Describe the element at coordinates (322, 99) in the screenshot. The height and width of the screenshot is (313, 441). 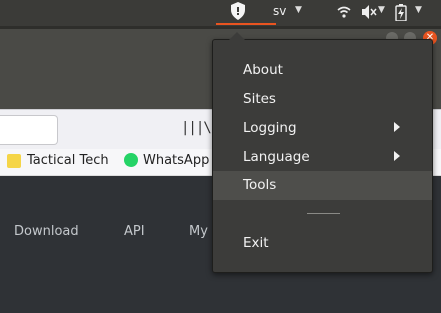
I see `menu-item-sites: Sites` at that location.